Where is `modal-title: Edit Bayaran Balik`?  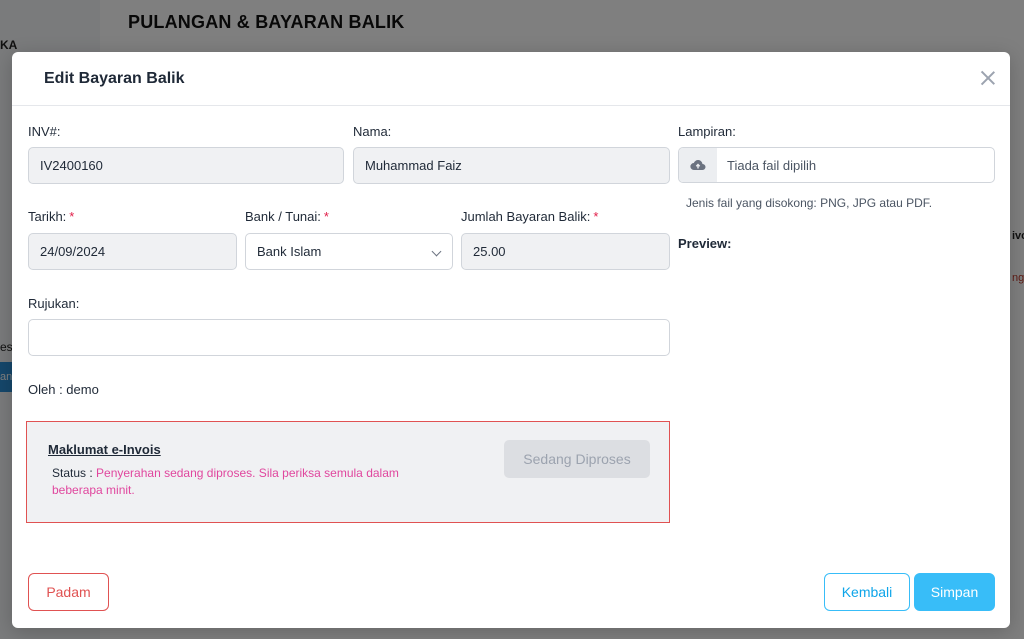
modal-title: Edit Bayaran Balik is located at coordinates (114, 78).